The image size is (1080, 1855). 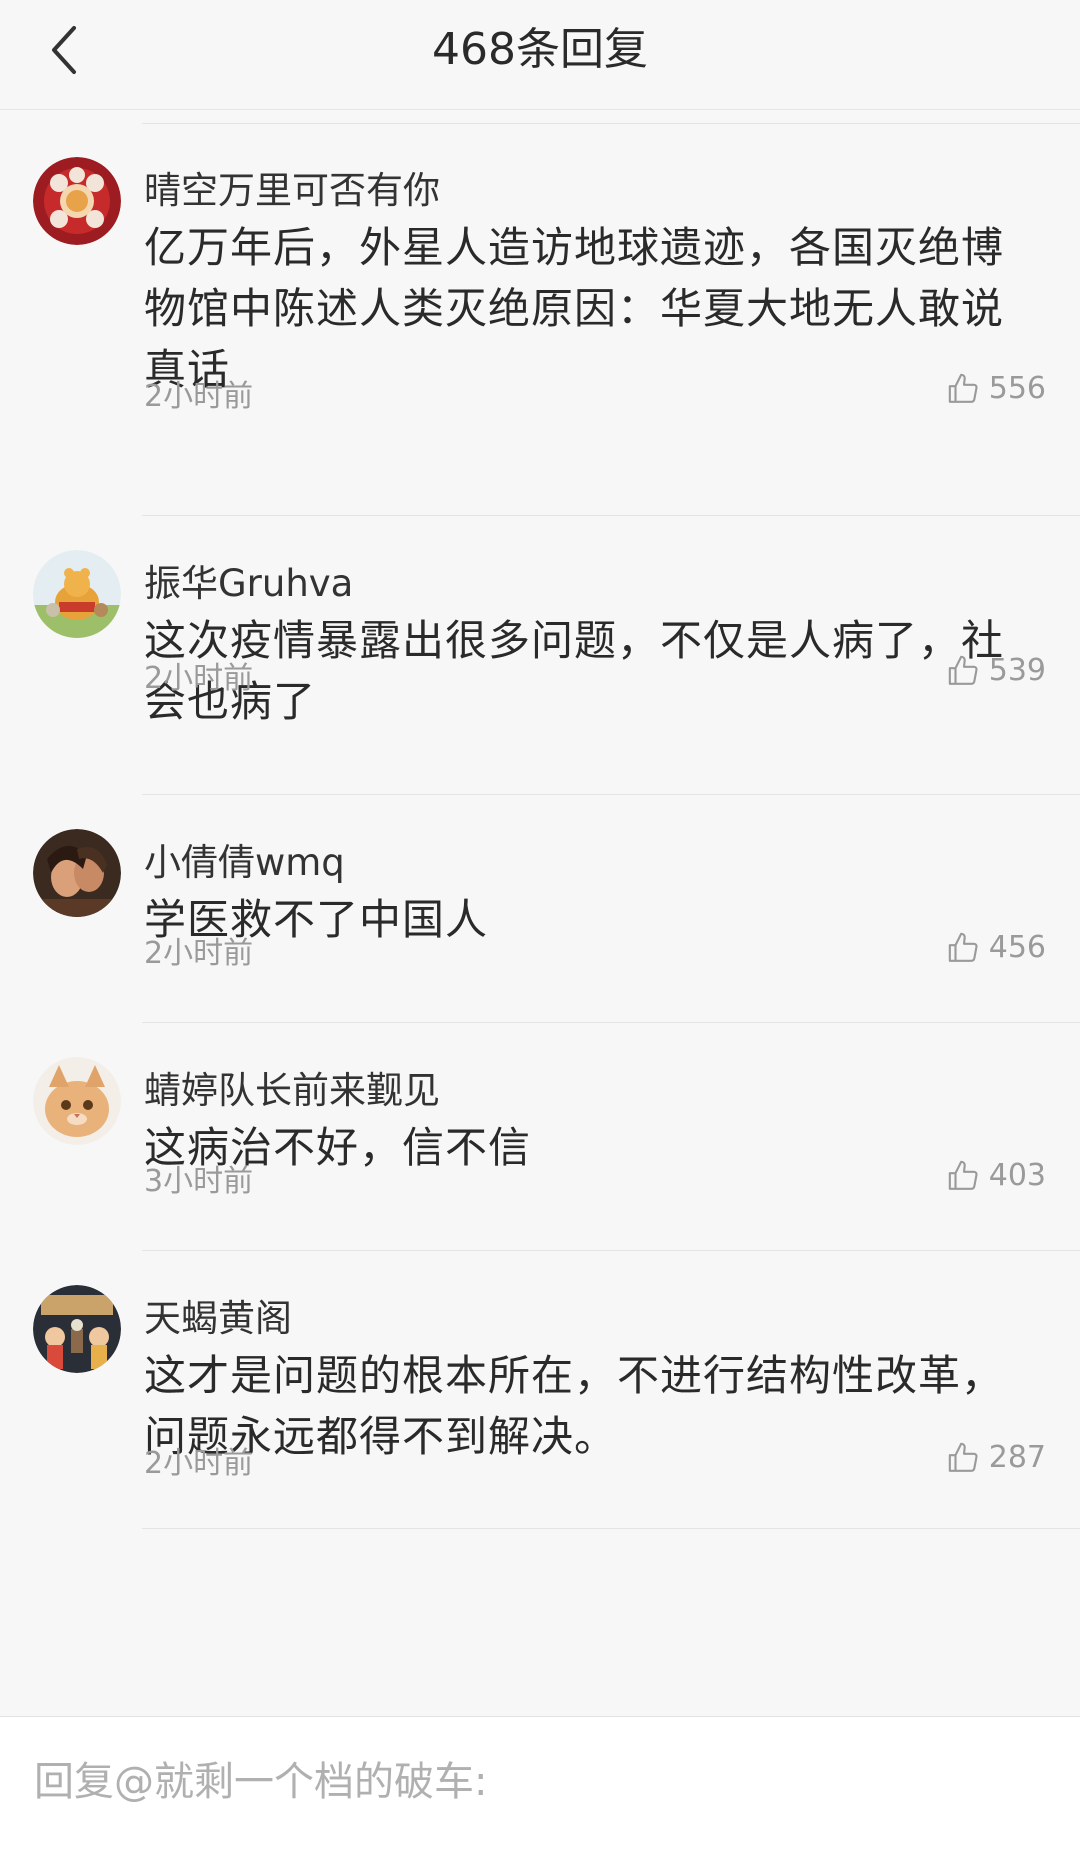 What do you see at coordinates (534, 1782) in the screenshot?
I see `reply-input` at bounding box center [534, 1782].